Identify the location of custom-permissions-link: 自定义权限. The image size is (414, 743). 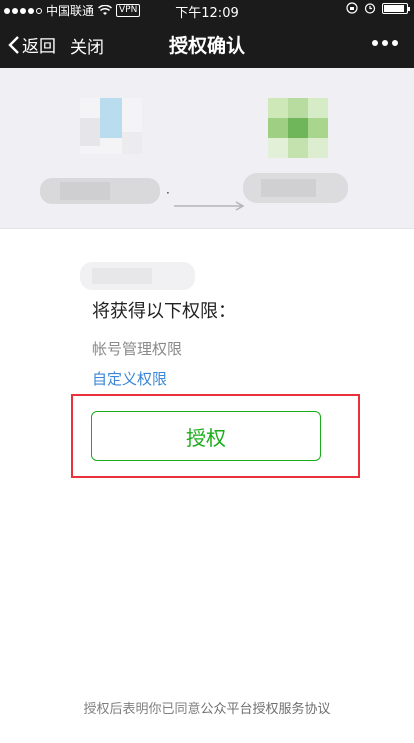
(129, 378).